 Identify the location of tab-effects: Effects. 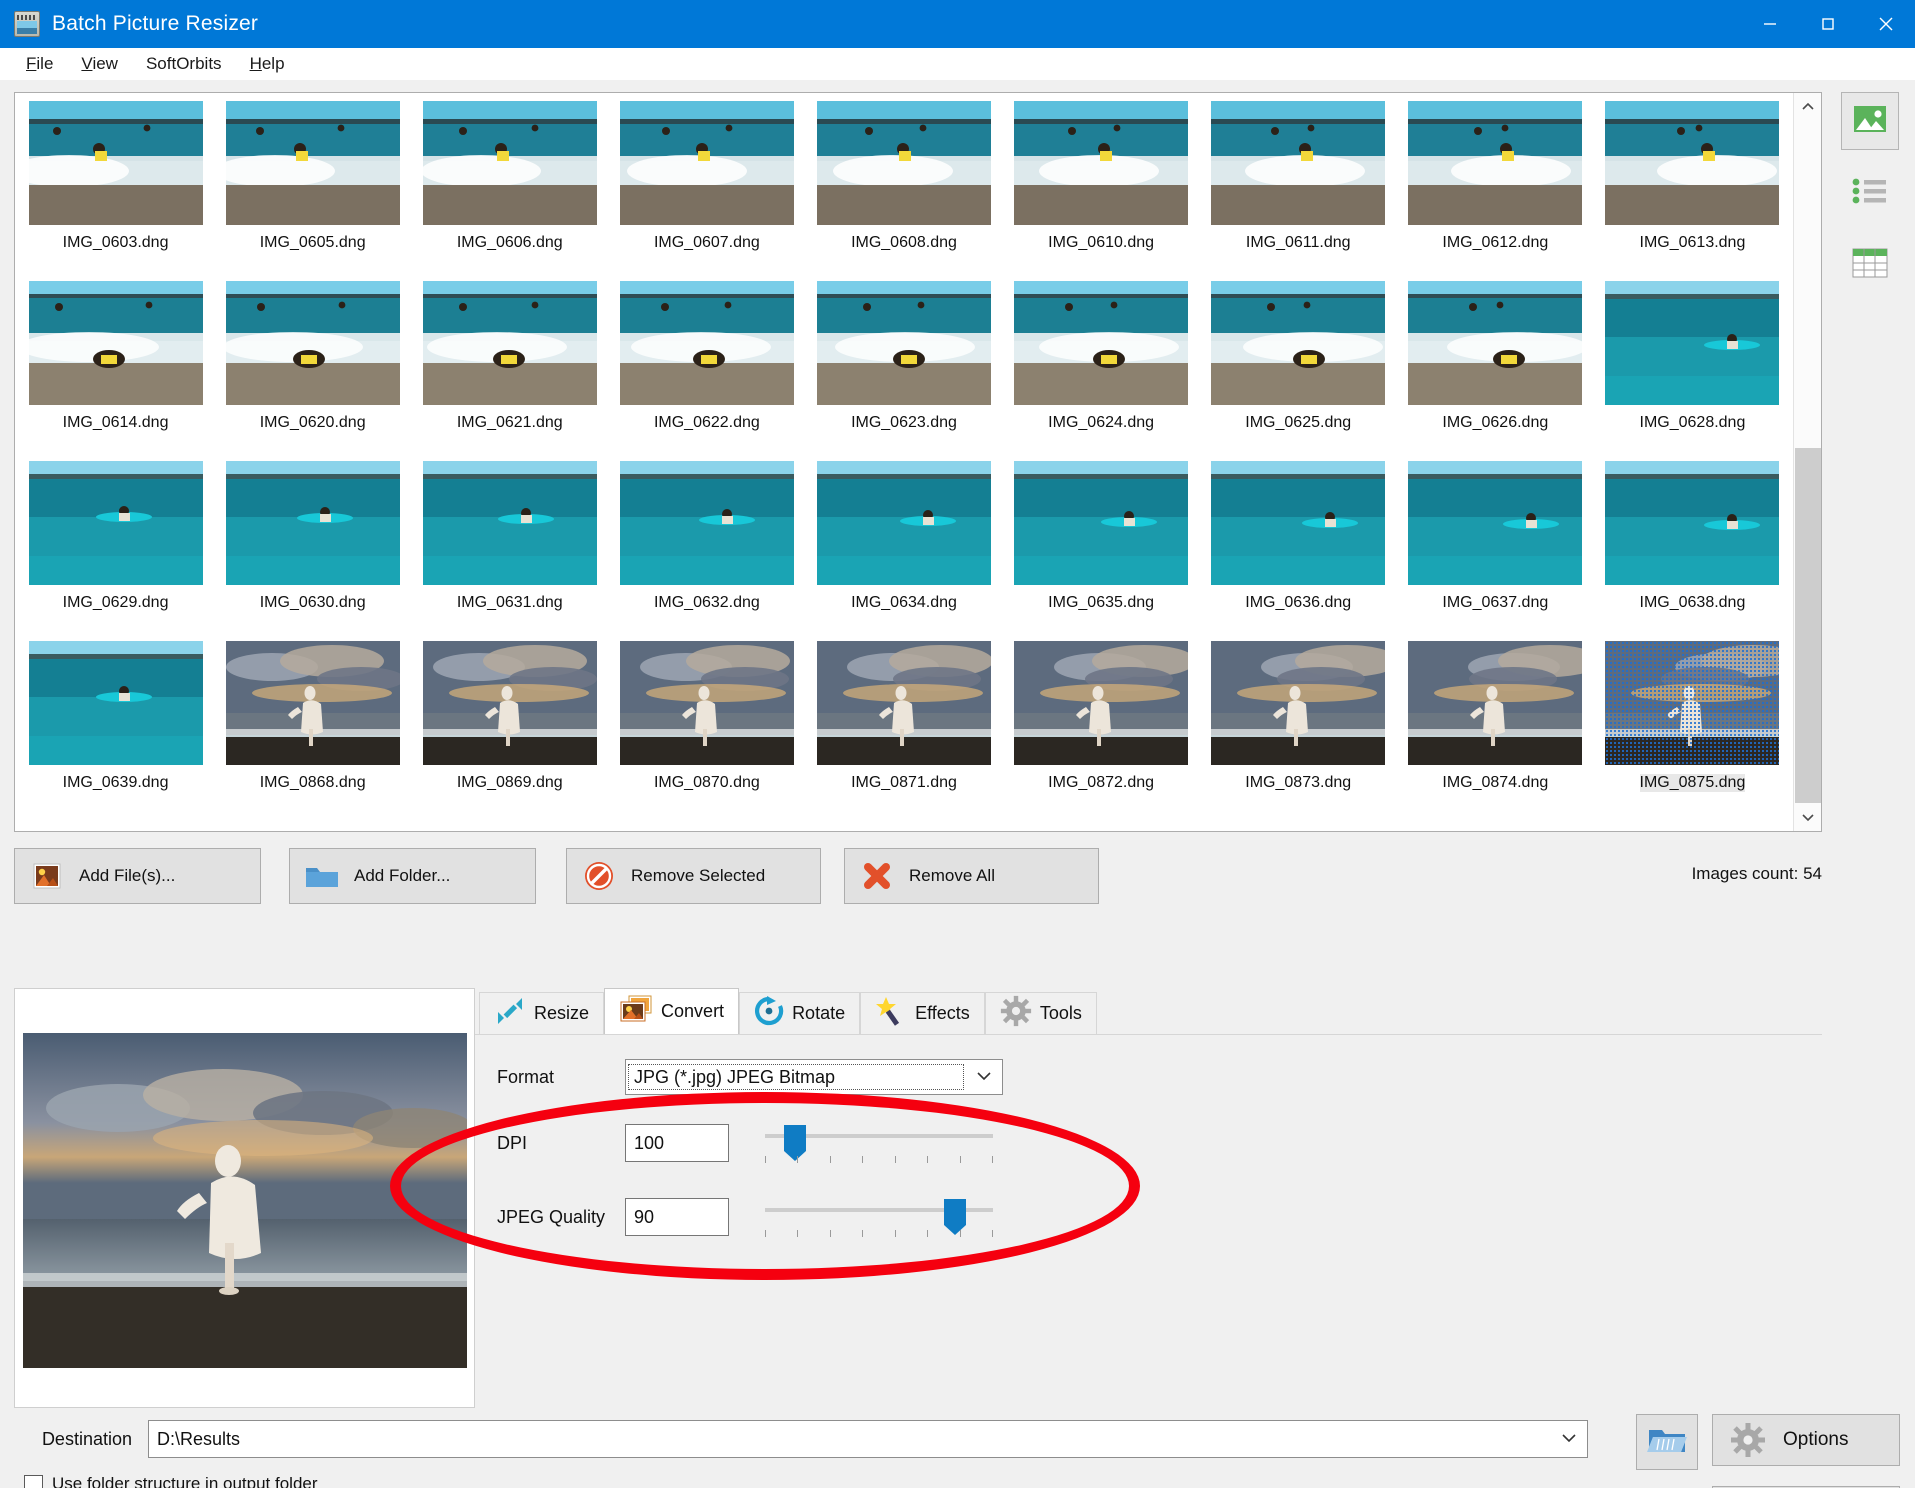
(922, 1013).